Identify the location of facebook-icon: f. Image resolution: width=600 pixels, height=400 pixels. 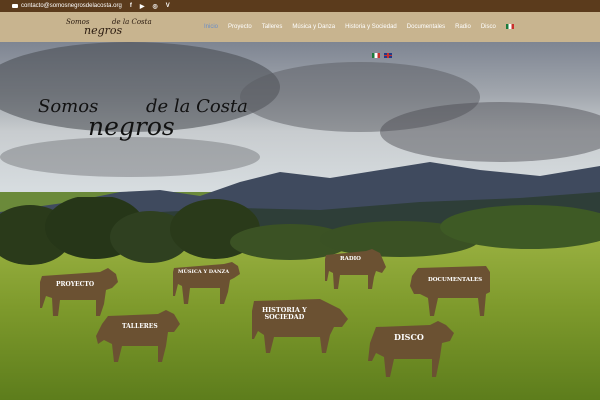
(131, 6).